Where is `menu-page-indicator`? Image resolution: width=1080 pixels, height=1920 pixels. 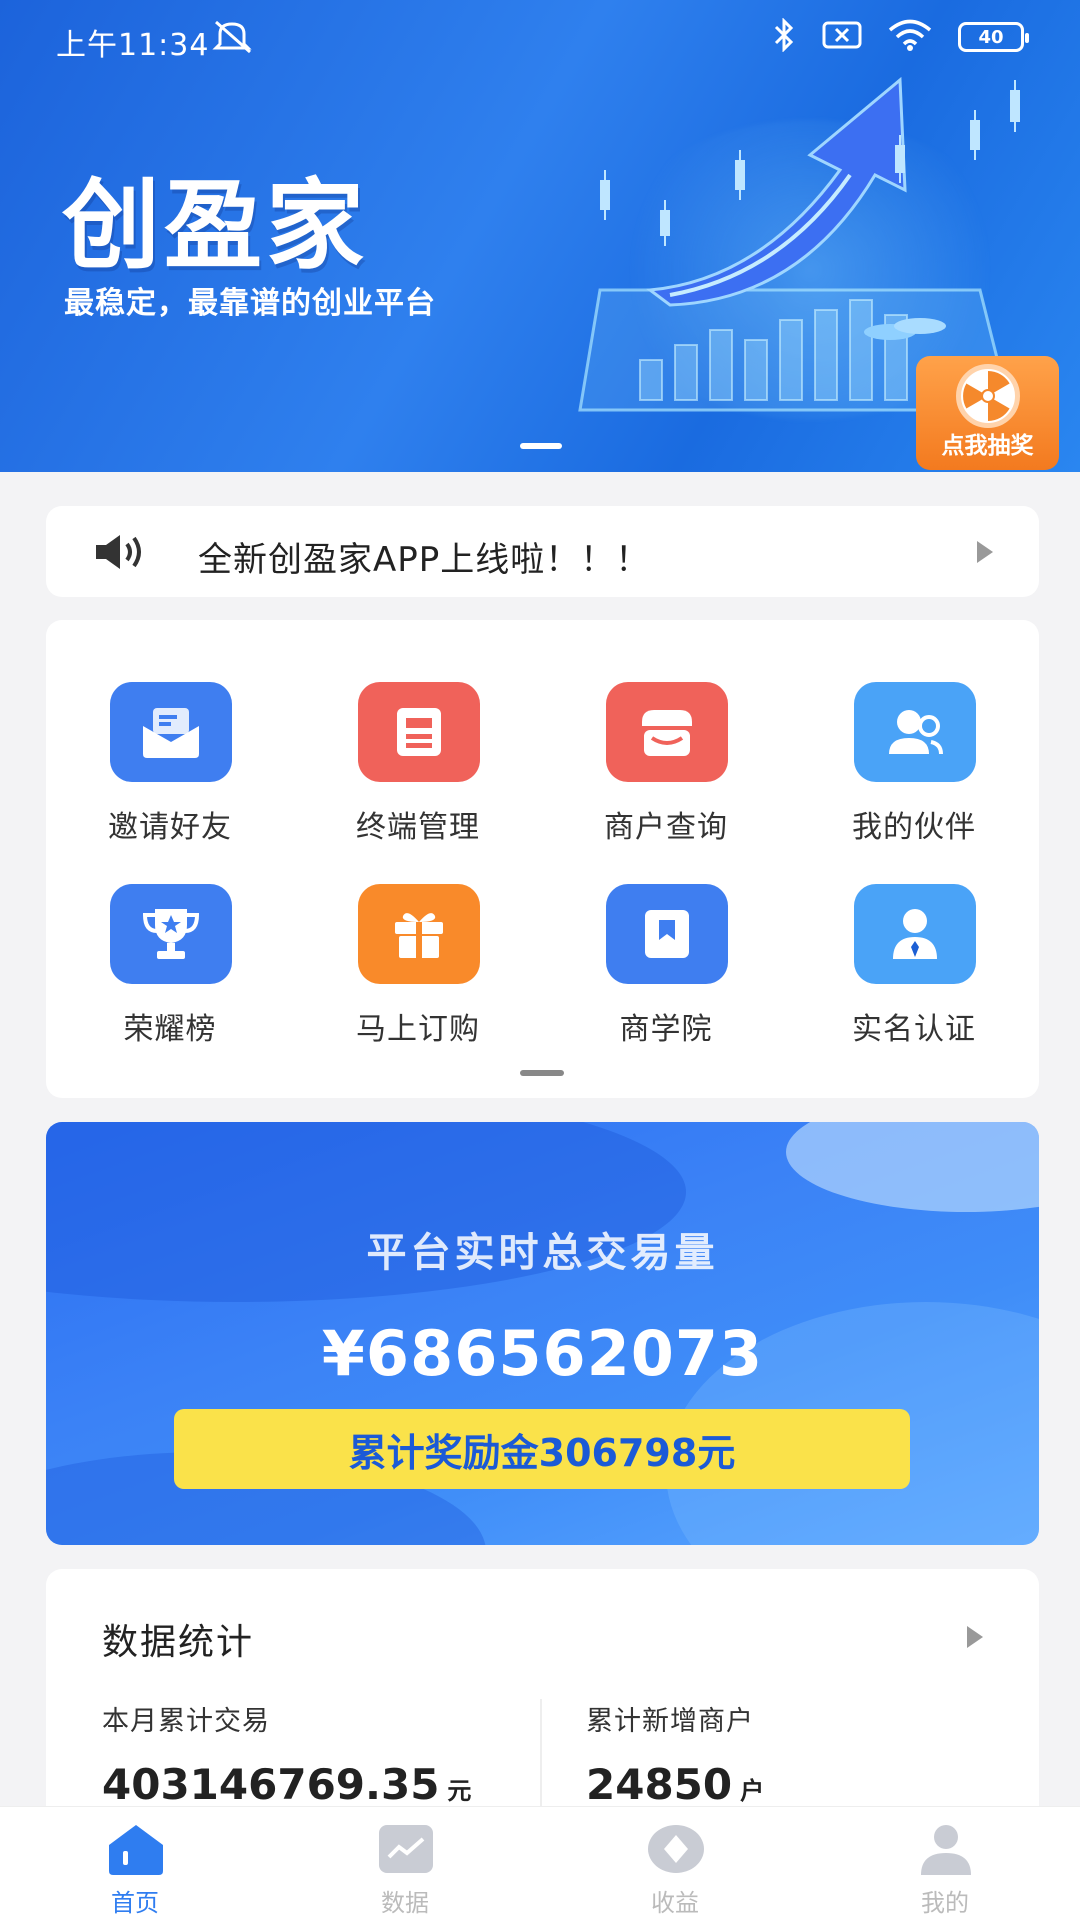 menu-page-indicator is located at coordinates (542, 1073).